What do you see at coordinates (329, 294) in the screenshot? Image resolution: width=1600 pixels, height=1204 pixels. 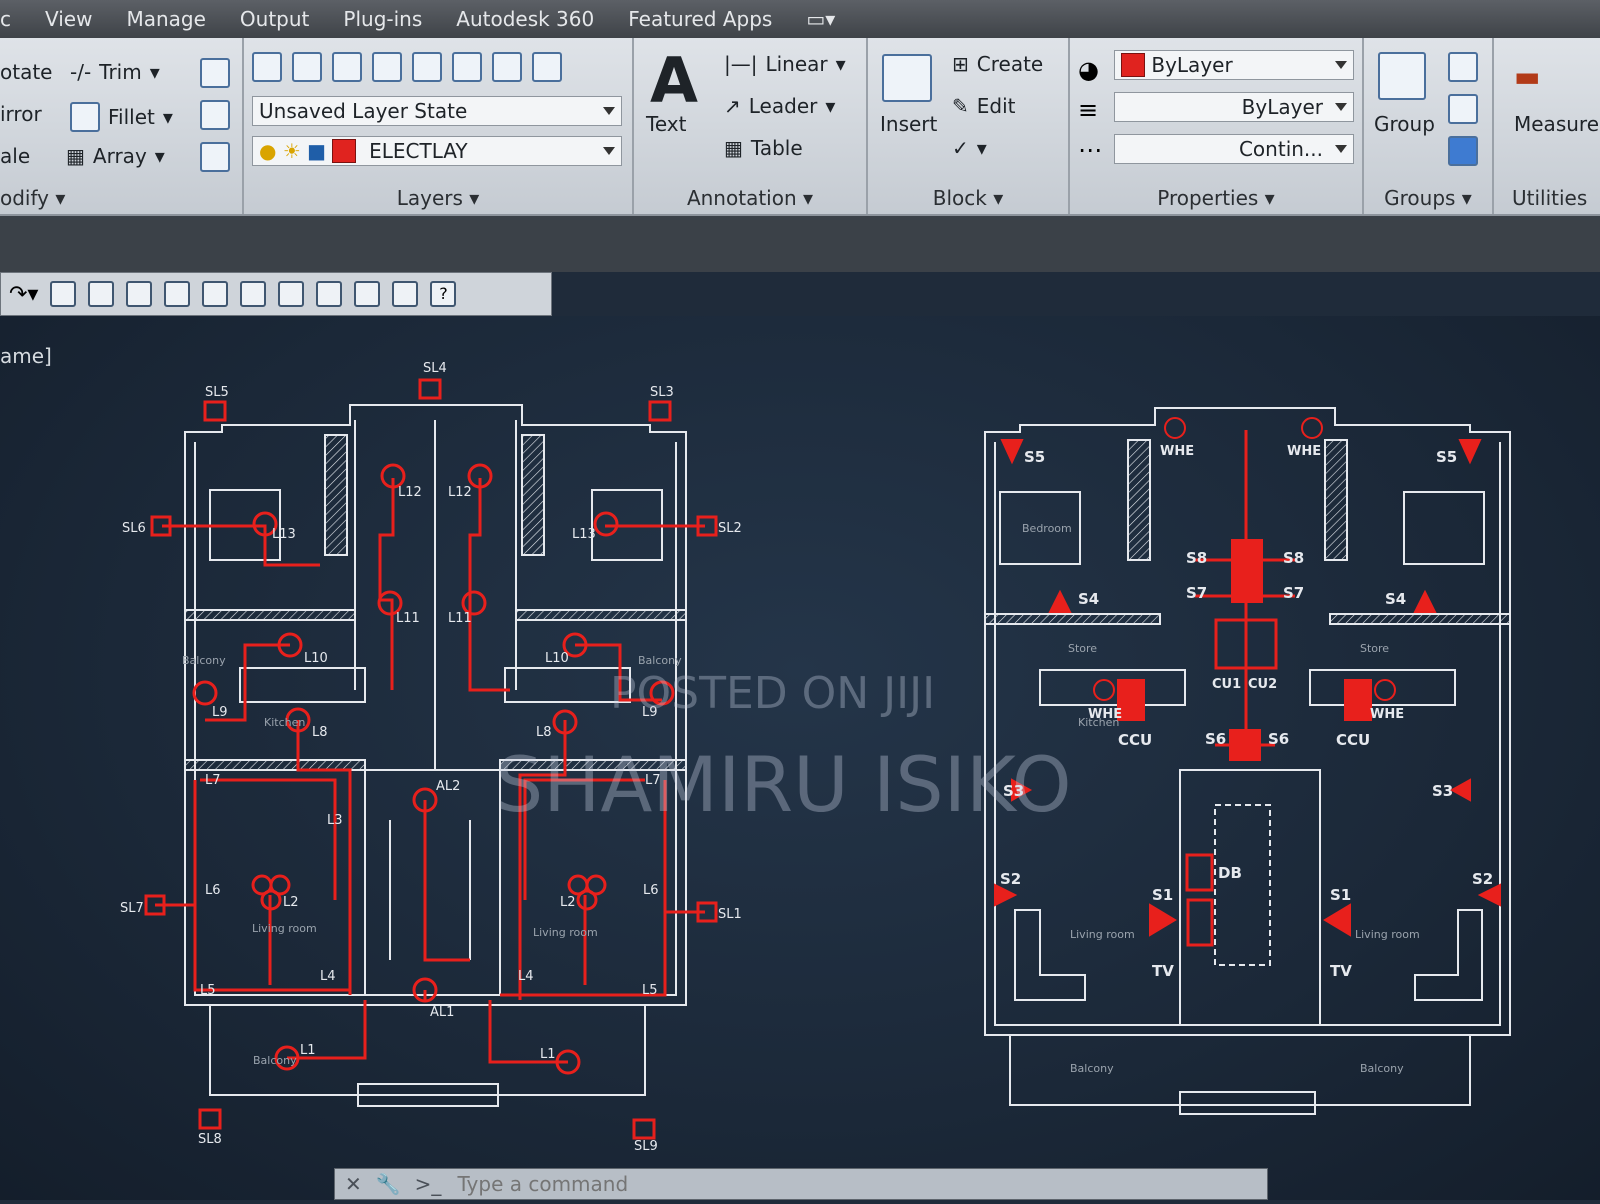 I see `tool-palettes-icon` at bounding box center [329, 294].